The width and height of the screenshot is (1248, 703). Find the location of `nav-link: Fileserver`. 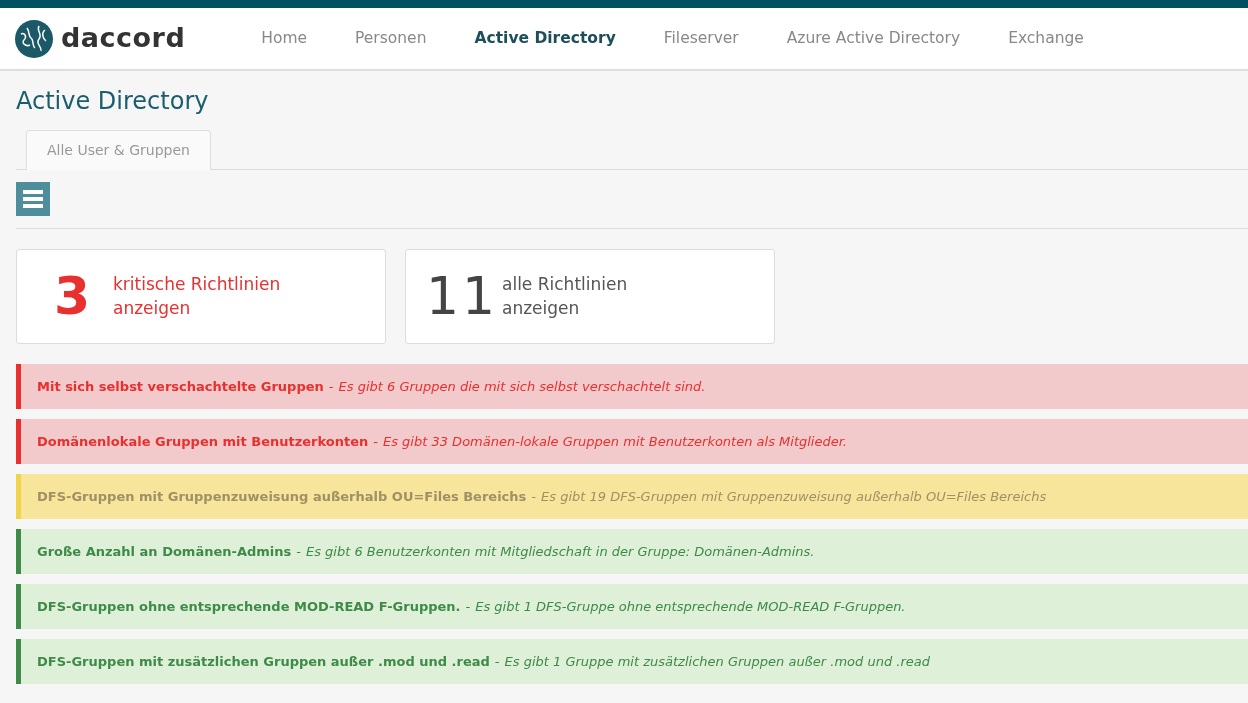

nav-link: Fileserver is located at coordinates (701, 38).